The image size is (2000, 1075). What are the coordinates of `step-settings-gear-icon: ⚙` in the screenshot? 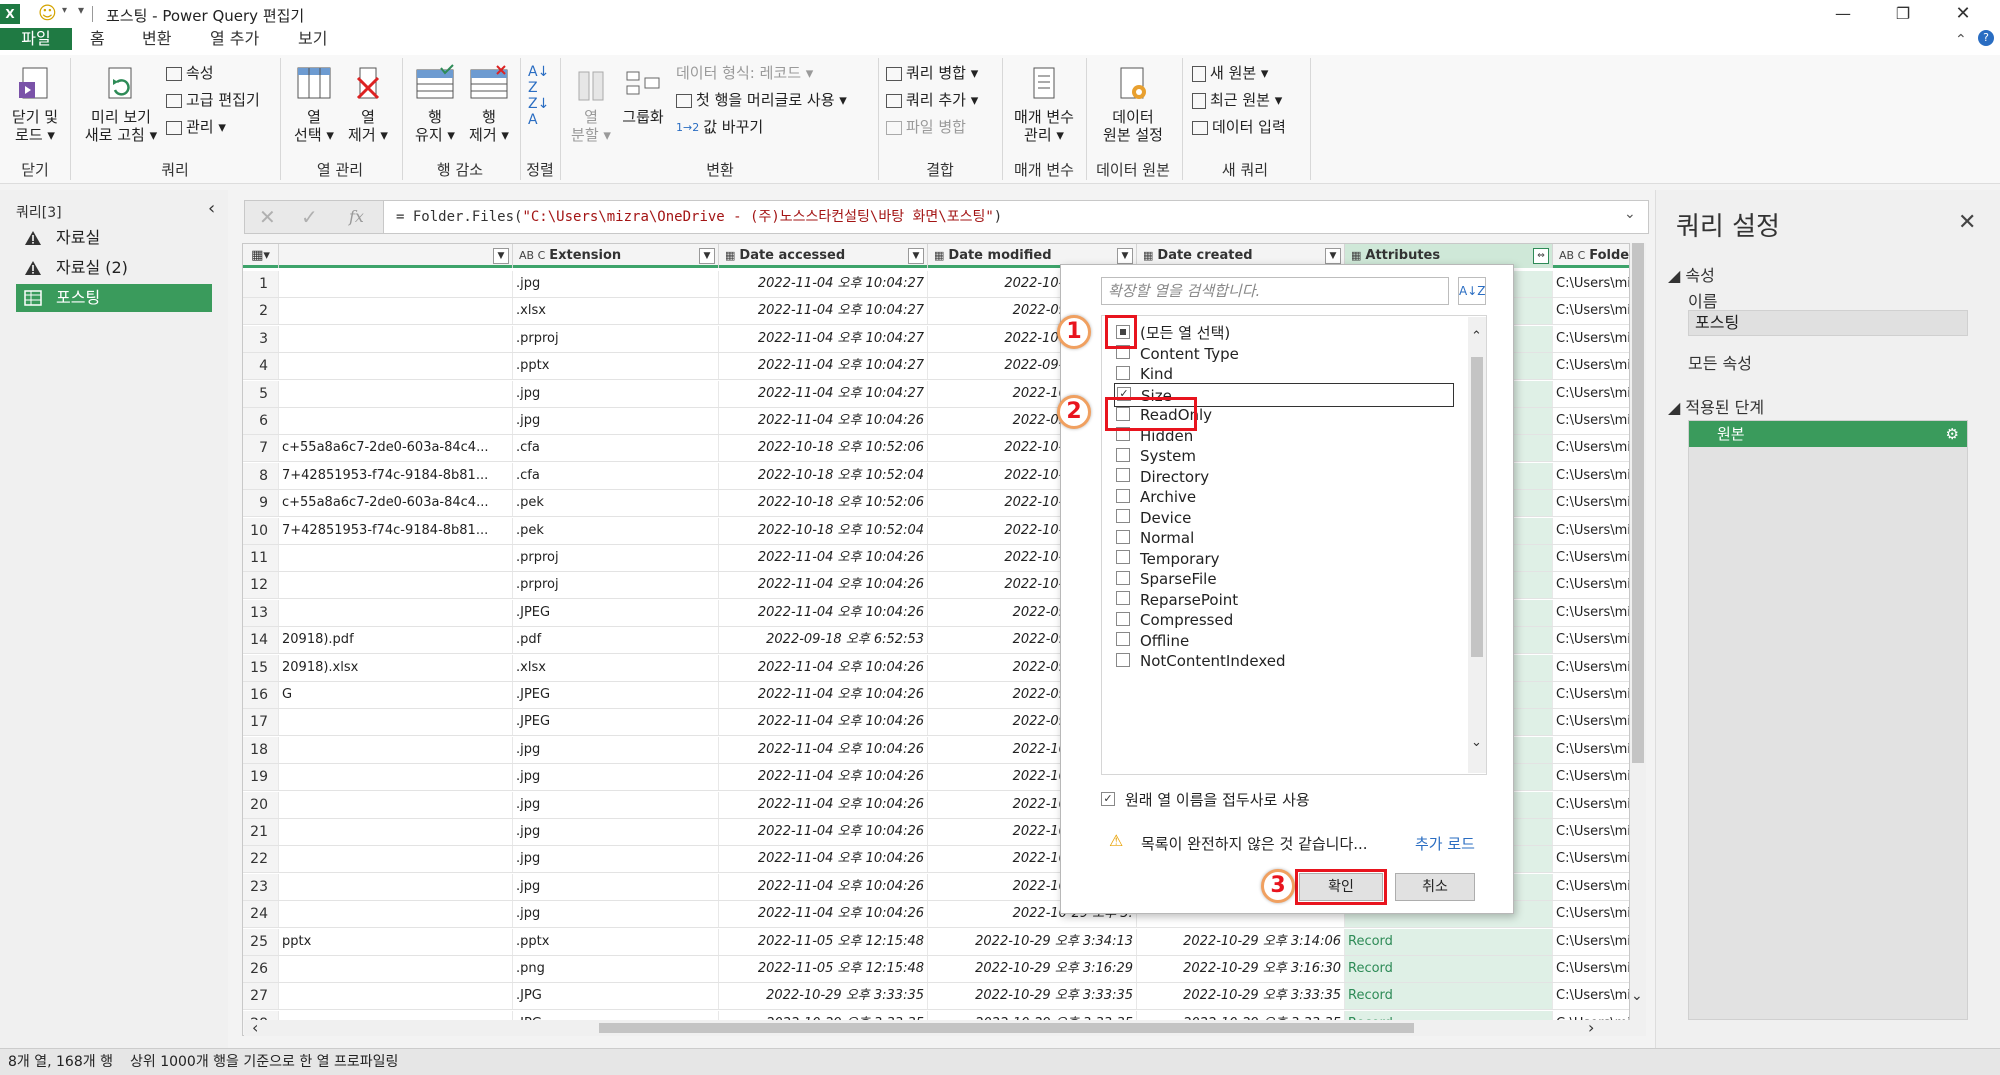 It's located at (1952, 434).